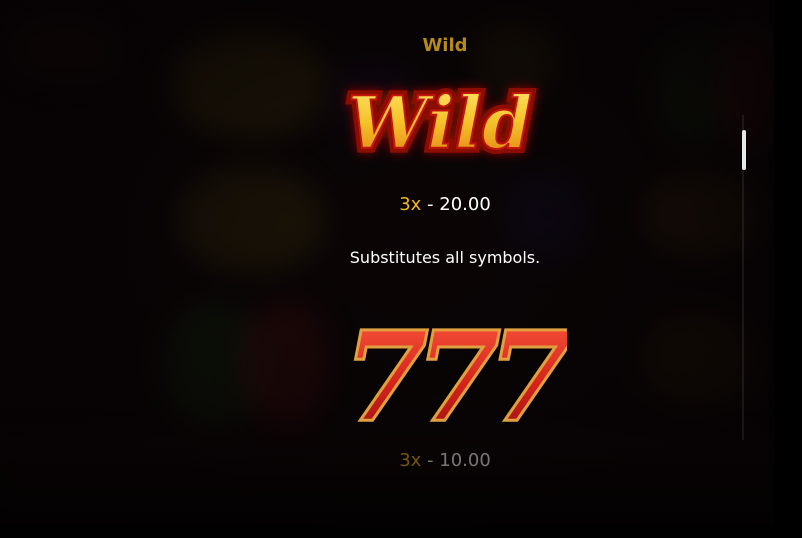 This screenshot has width=802, height=538. What do you see at coordinates (445, 257) in the screenshot?
I see `wild-description: Substitutes all symbols.` at bounding box center [445, 257].